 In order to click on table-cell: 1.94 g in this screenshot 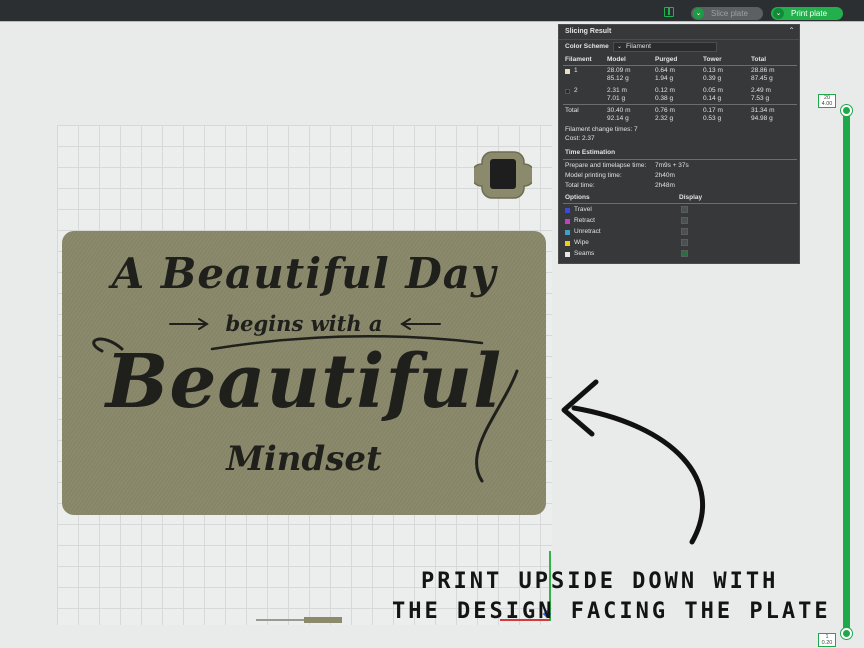, I will do `click(664, 78)`.